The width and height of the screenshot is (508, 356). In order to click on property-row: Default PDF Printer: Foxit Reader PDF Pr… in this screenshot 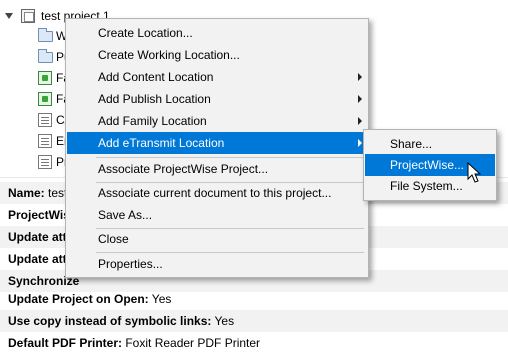, I will do `click(254, 343)`.